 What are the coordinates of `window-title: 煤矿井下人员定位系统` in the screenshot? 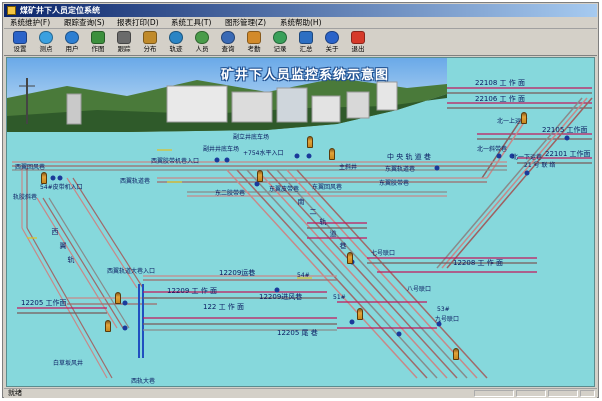 It's located at (60, 10).